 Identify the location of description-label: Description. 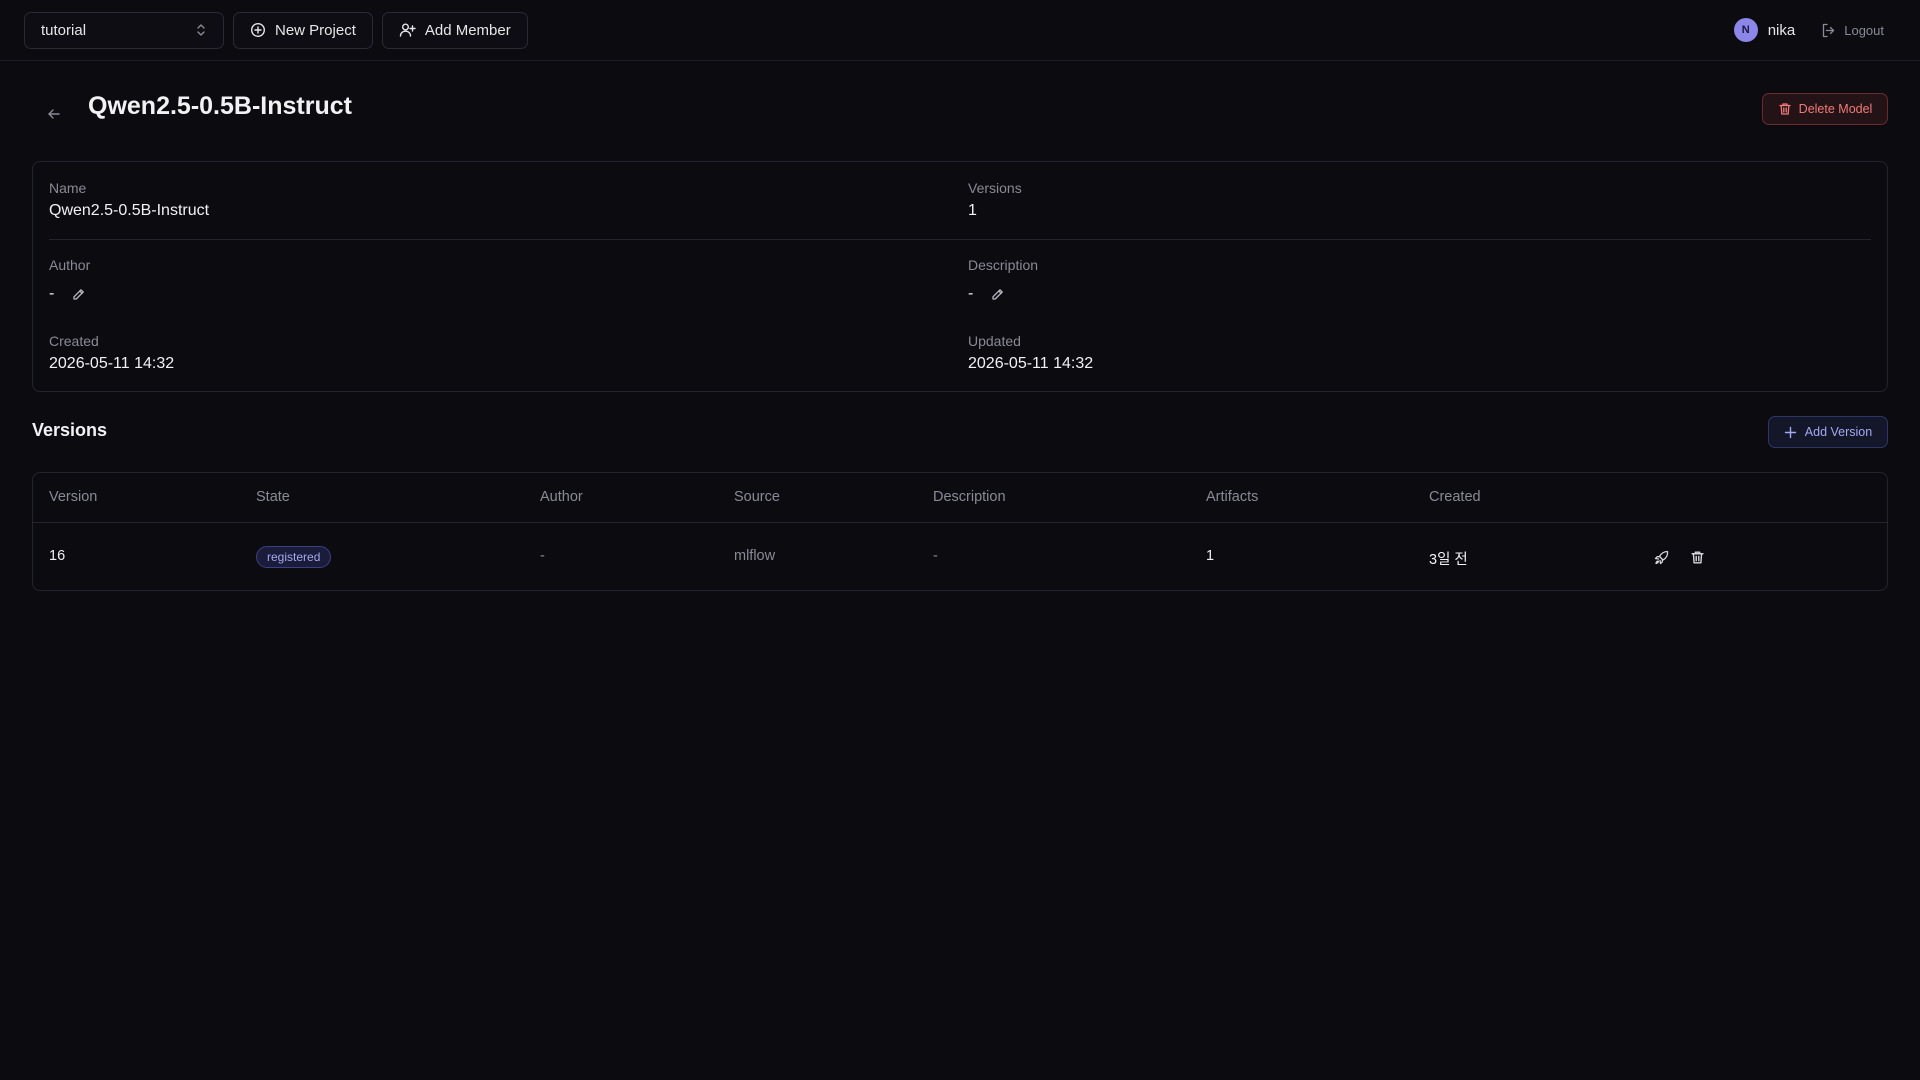
(1003, 265).